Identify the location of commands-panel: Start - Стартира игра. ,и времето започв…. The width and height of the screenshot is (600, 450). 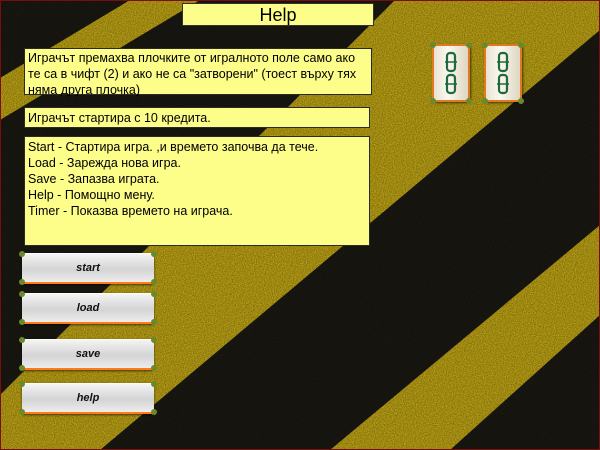
(197, 191).